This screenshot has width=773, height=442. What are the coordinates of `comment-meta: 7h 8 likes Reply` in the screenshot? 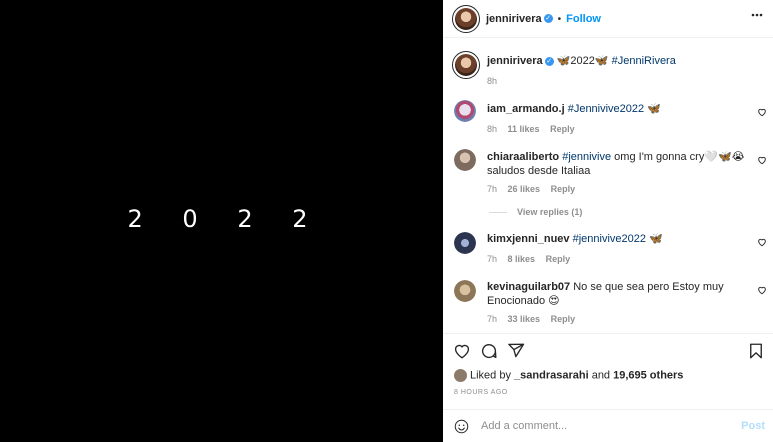 It's located at (532, 259).